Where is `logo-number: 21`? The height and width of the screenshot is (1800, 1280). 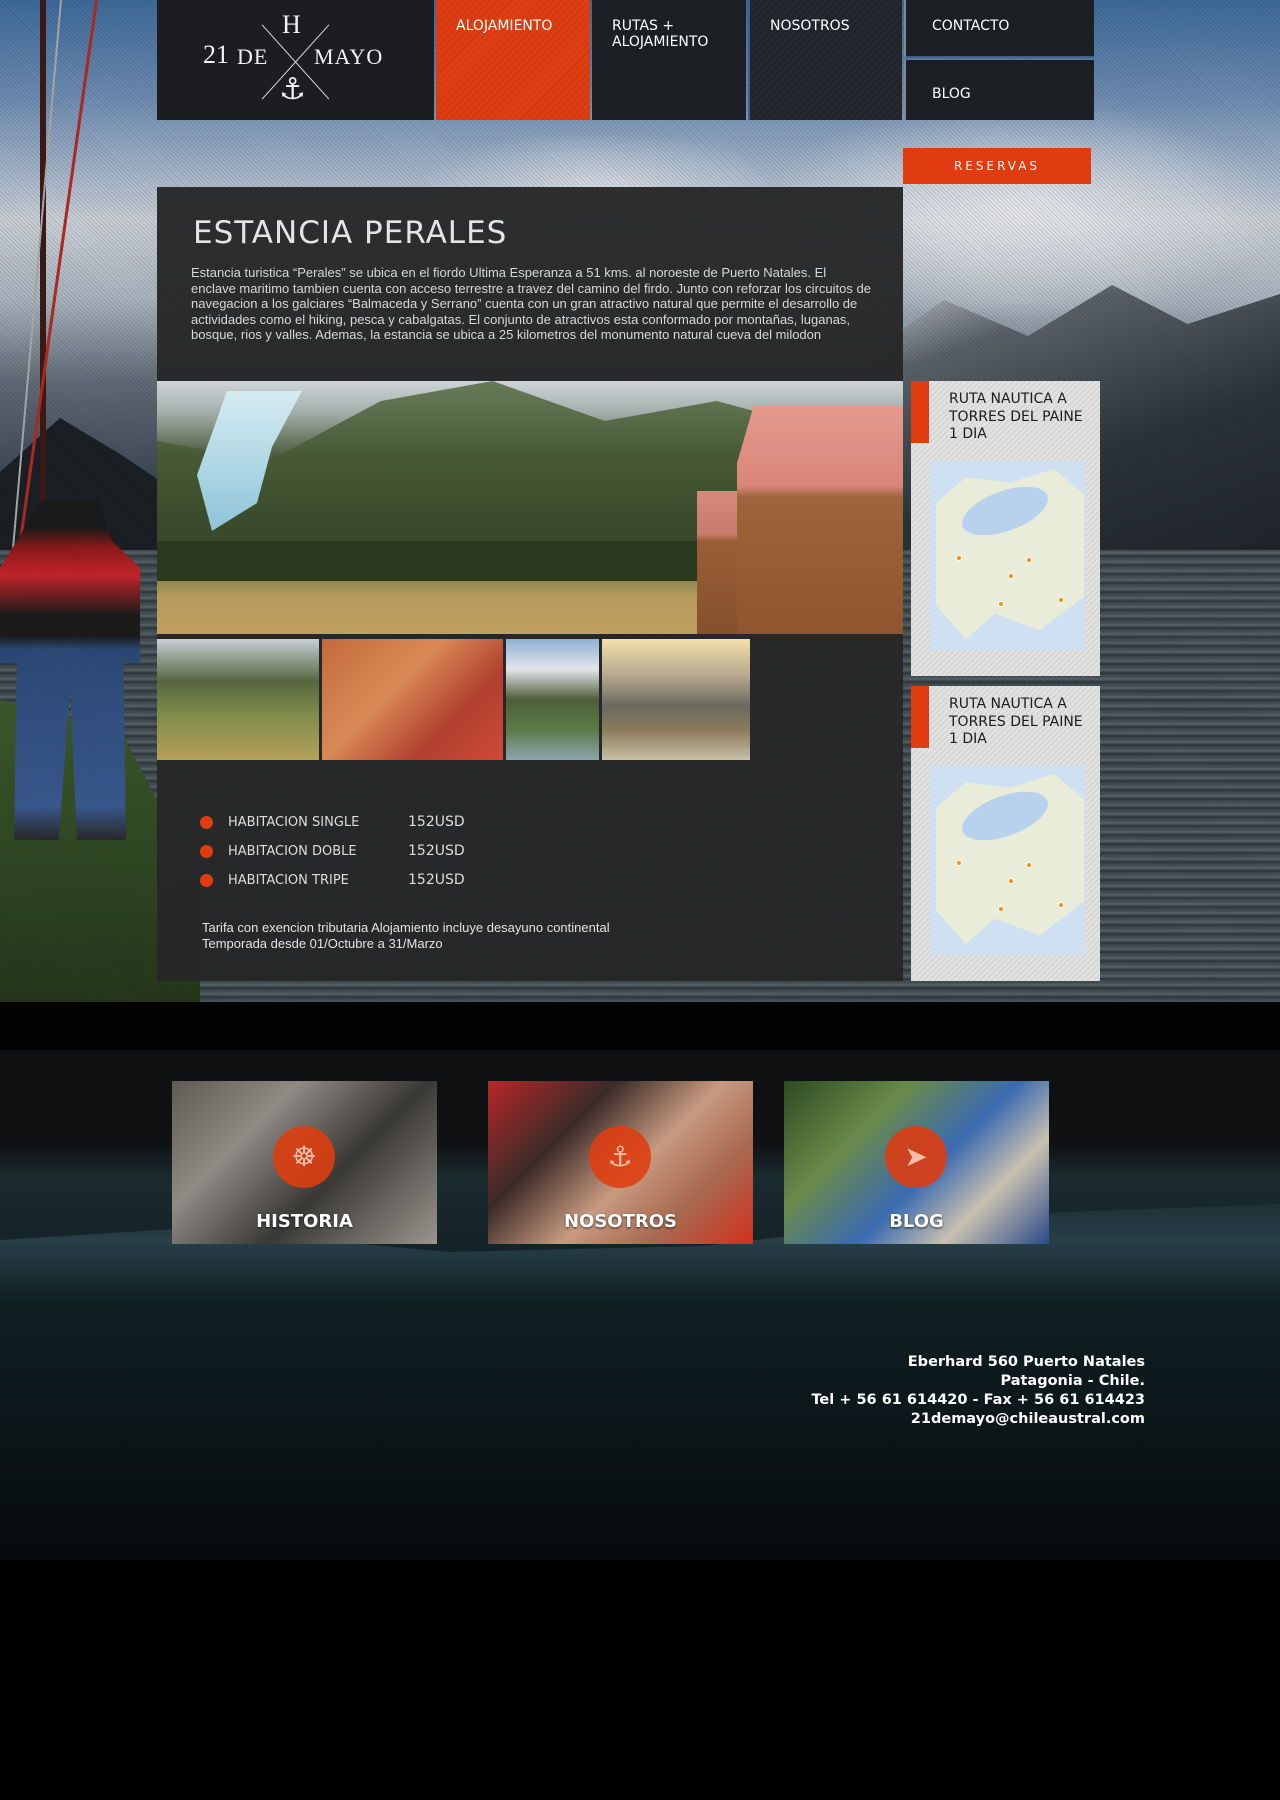
logo-number: 21 is located at coordinates (216, 54).